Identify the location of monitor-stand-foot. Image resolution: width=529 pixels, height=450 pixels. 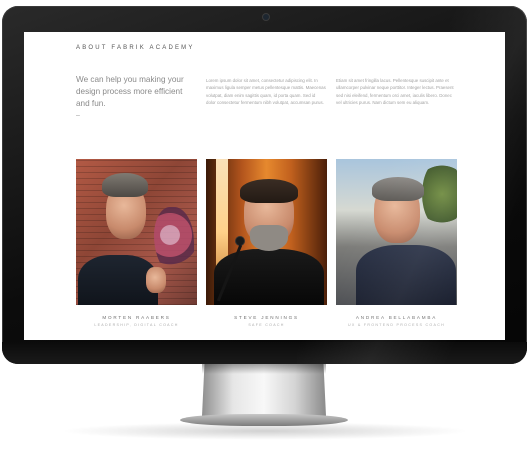
(264, 420).